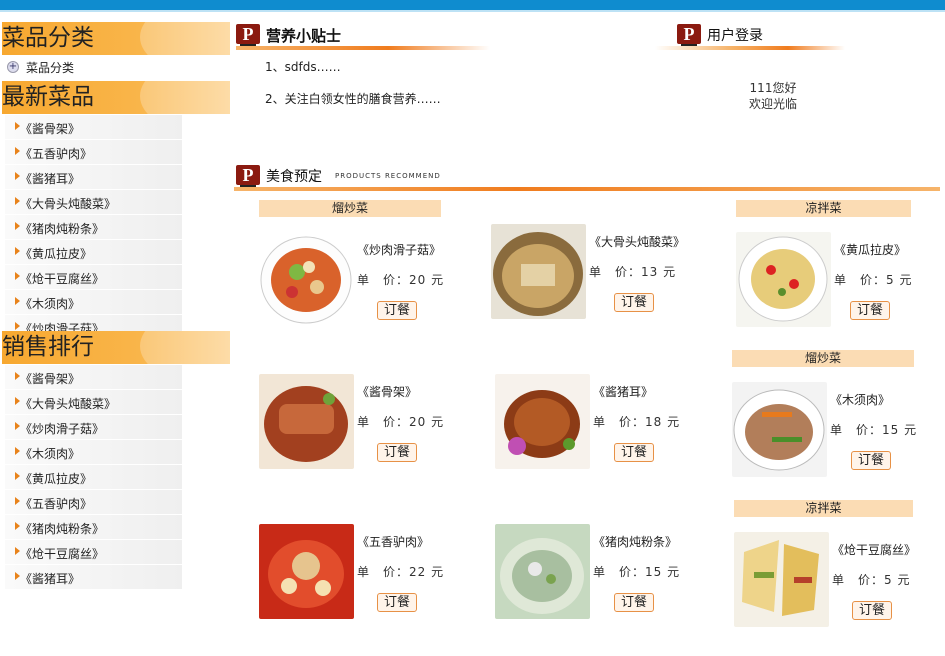 This screenshot has height=656, width=945. I want to click on newest-title: 最新菜品, so click(48, 97).